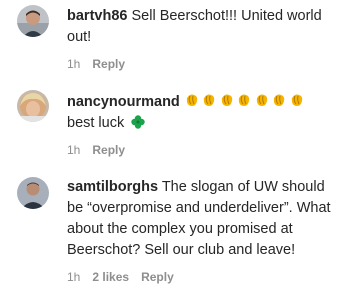  I want to click on likes-count: 2 likes, so click(110, 277).